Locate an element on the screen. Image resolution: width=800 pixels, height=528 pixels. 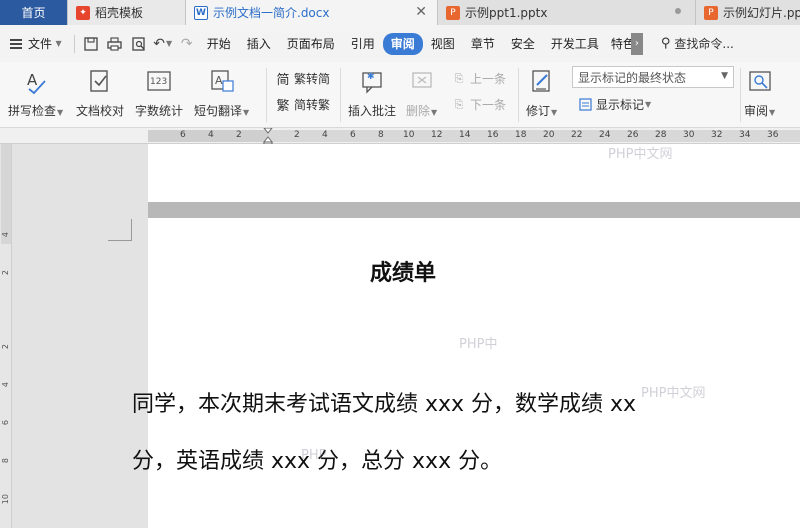
tab-template-label: 稻壳模板 is located at coordinates (119, 13).